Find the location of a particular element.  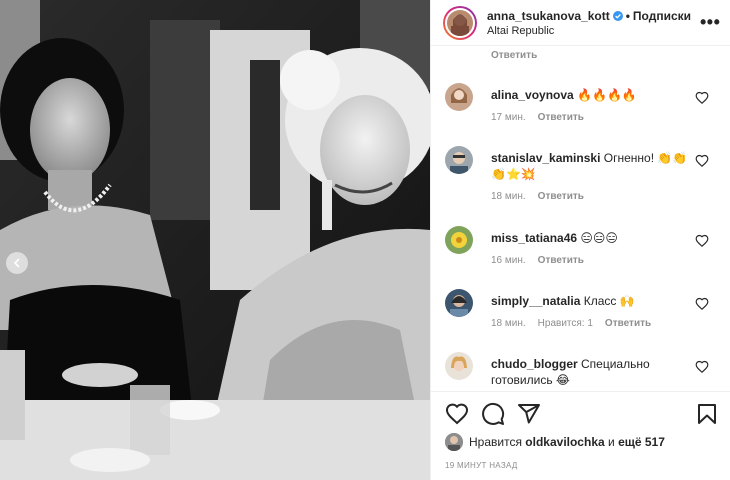

comment-username: miss_tatiana46 is located at coordinates (534, 238).